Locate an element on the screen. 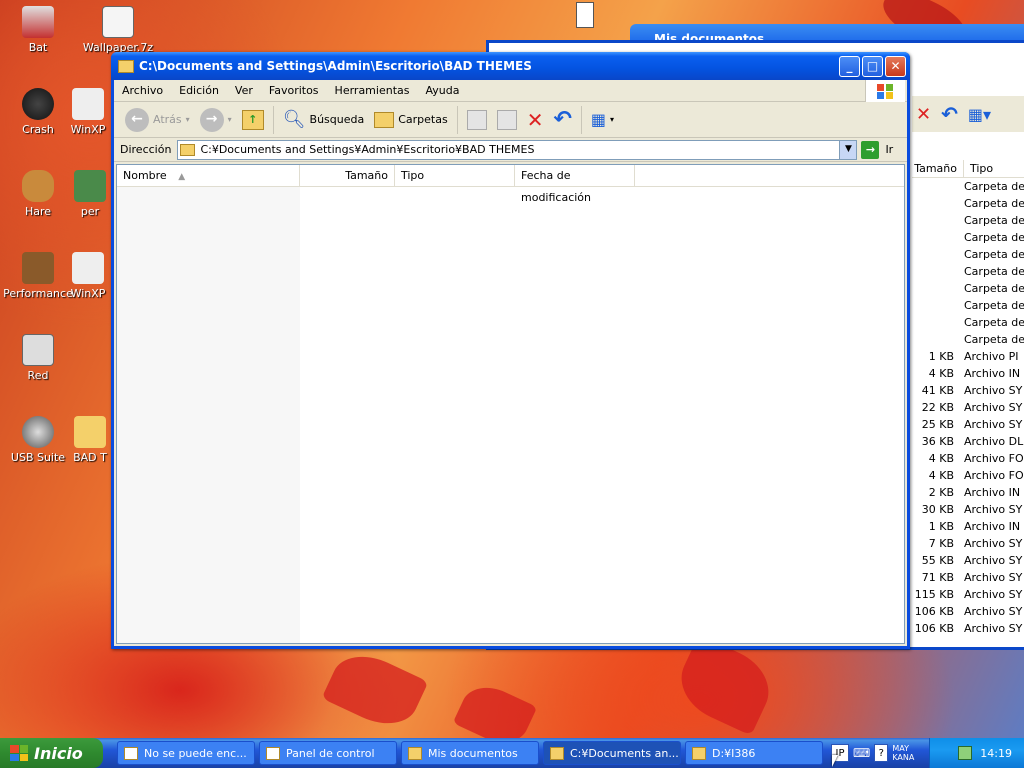 The height and width of the screenshot is (768, 1024). desktop-icon-winxp: WinXP is located at coordinates (88, 112).